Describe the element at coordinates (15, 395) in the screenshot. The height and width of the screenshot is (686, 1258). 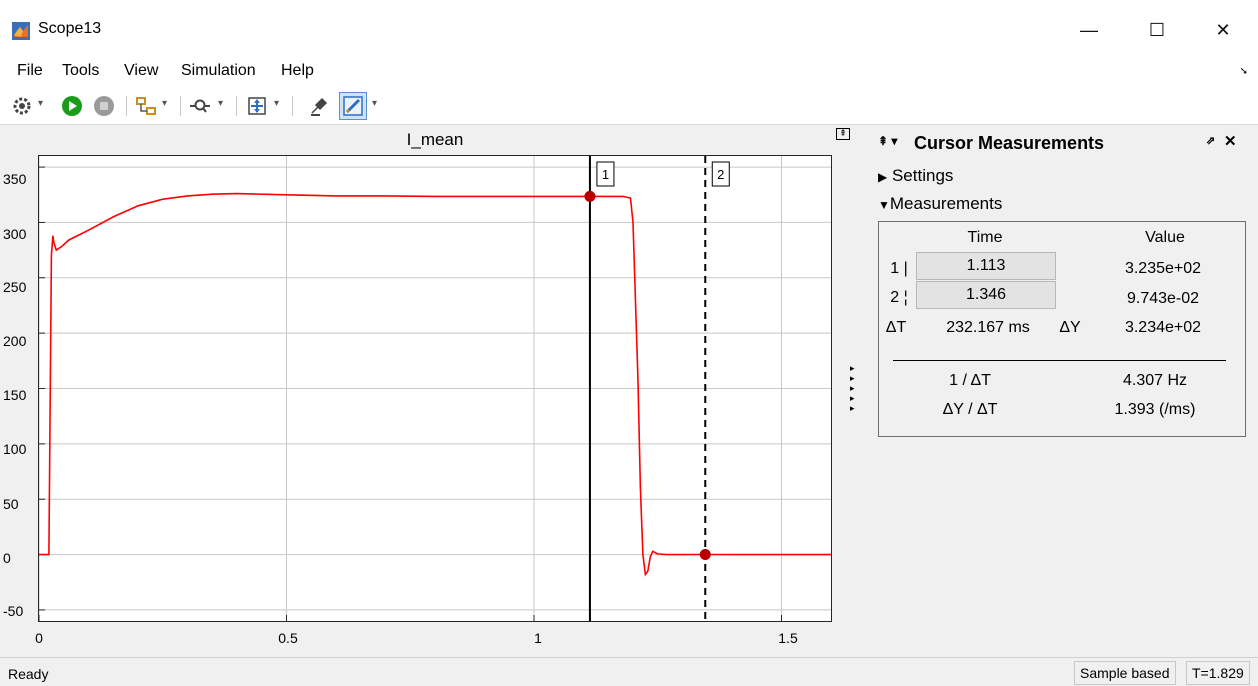
I see `y-tick-label: 150` at that location.